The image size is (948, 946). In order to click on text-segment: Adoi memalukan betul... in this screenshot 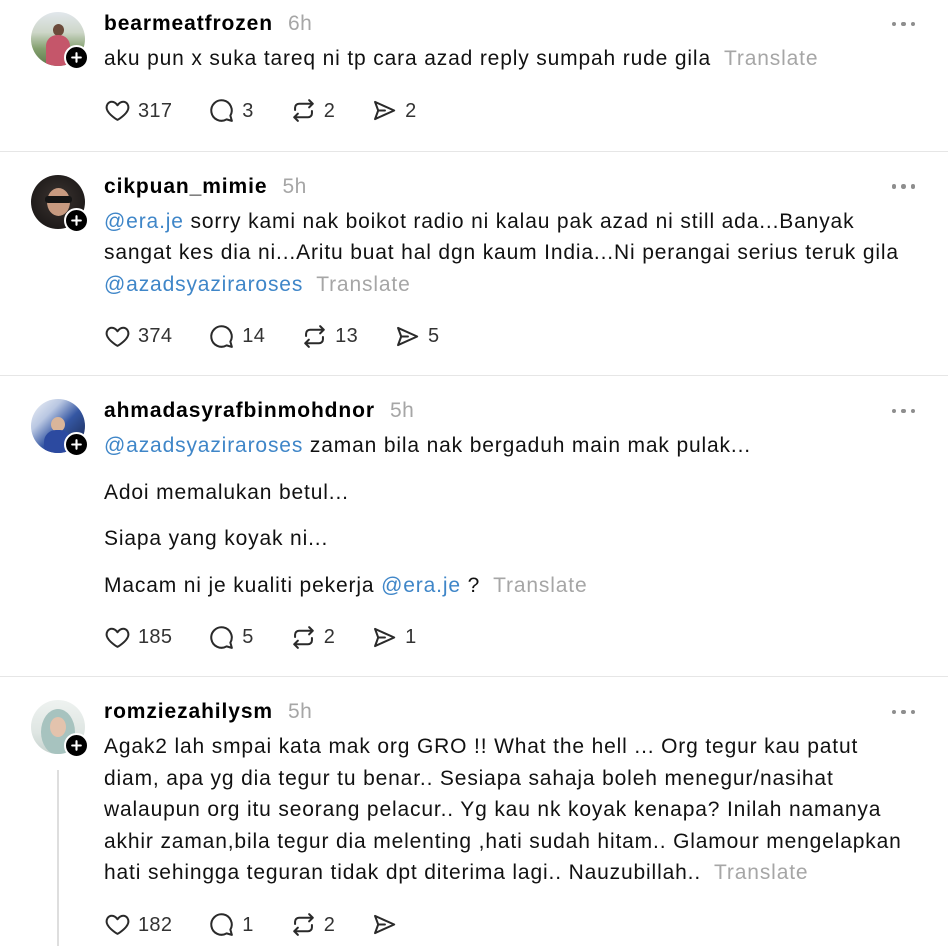, I will do `click(226, 492)`.